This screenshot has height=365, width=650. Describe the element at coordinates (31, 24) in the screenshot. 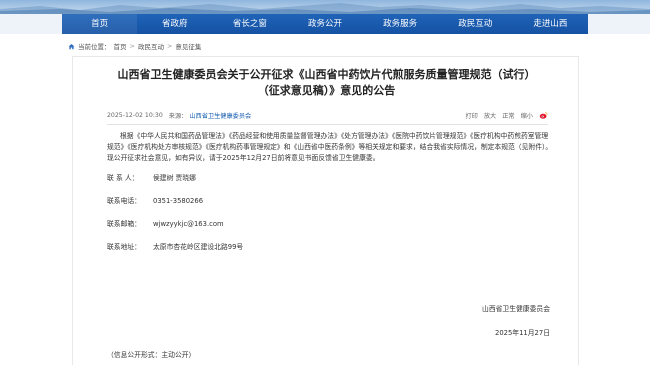

I see `nav-left-filler` at that location.